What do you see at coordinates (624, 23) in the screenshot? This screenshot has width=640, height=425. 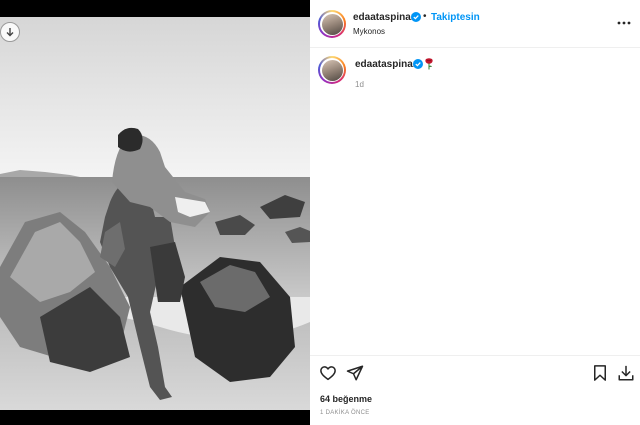 I see `more-options-icon` at bounding box center [624, 23].